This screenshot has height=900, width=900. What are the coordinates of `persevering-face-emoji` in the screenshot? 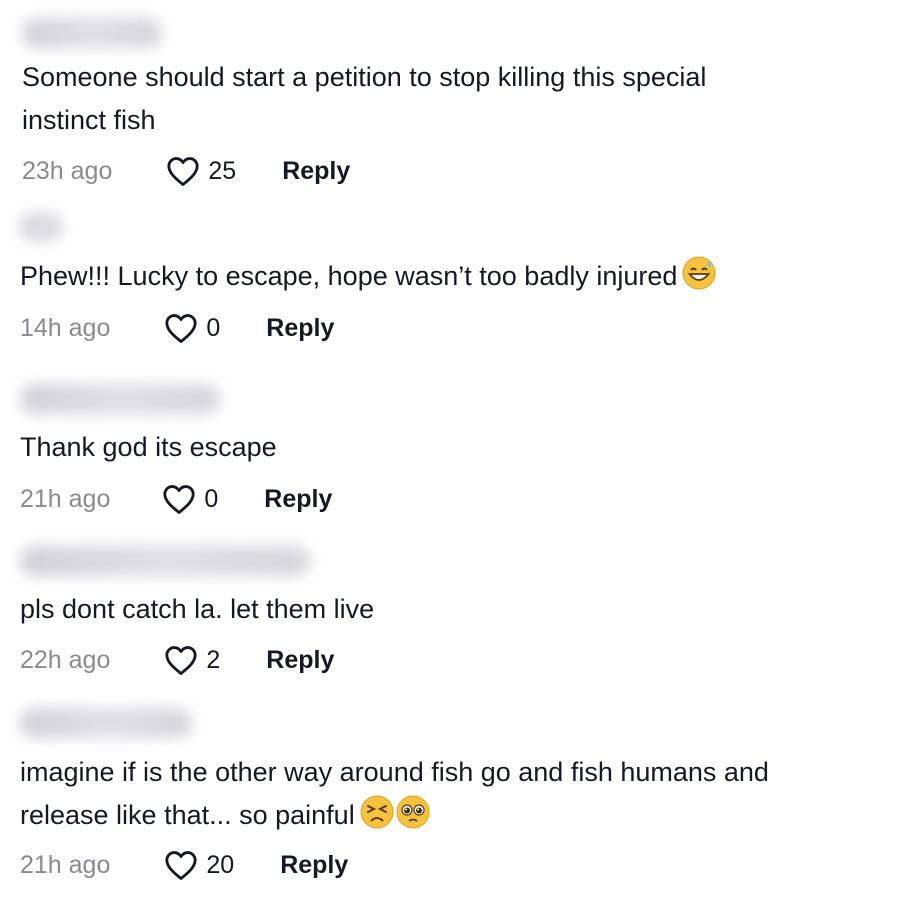 It's located at (377, 812).